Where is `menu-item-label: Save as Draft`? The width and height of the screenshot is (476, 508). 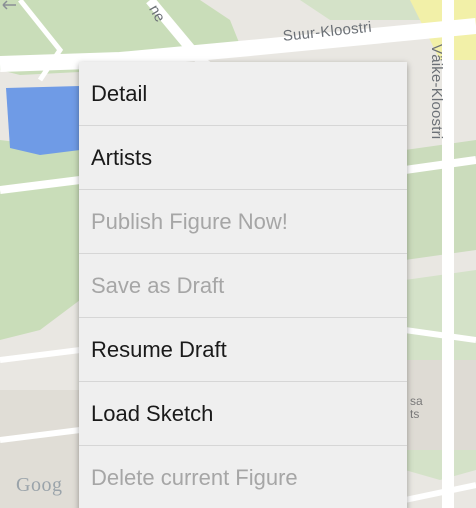
menu-item-label: Save as Draft is located at coordinates (158, 285).